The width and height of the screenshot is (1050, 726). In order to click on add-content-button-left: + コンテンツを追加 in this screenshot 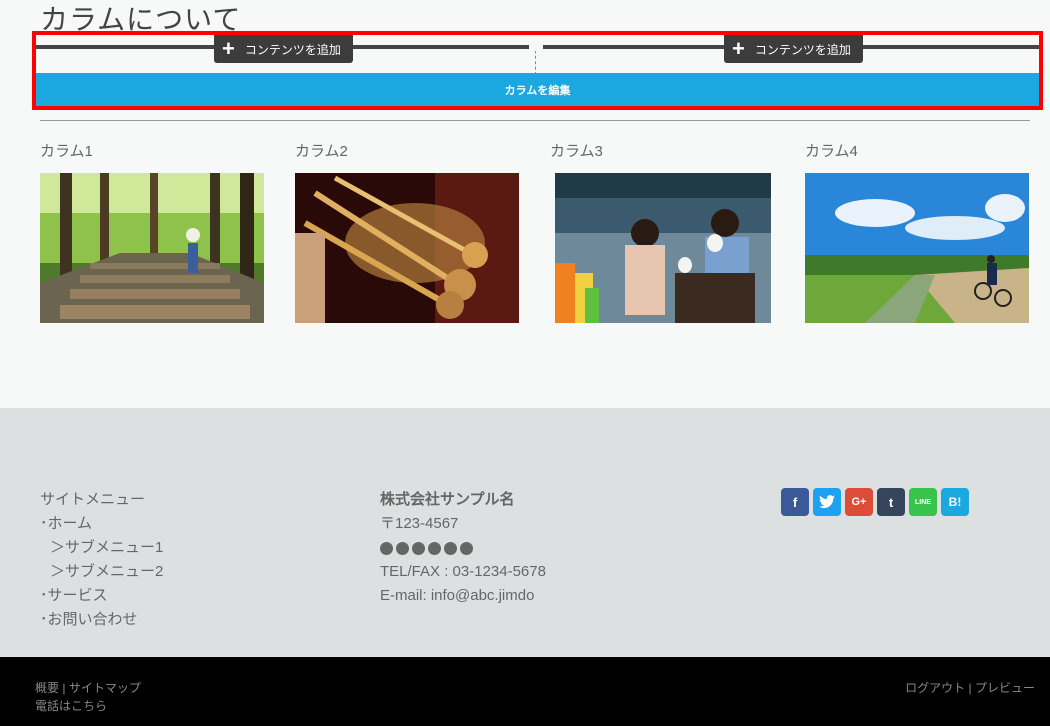, I will do `click(283, 49)`.